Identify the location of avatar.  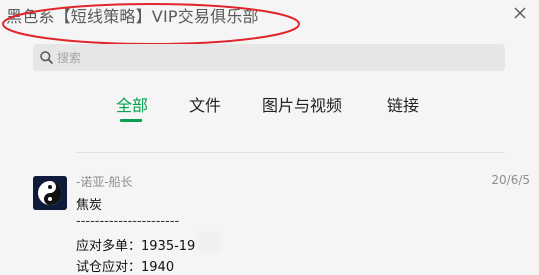
(50, 193).